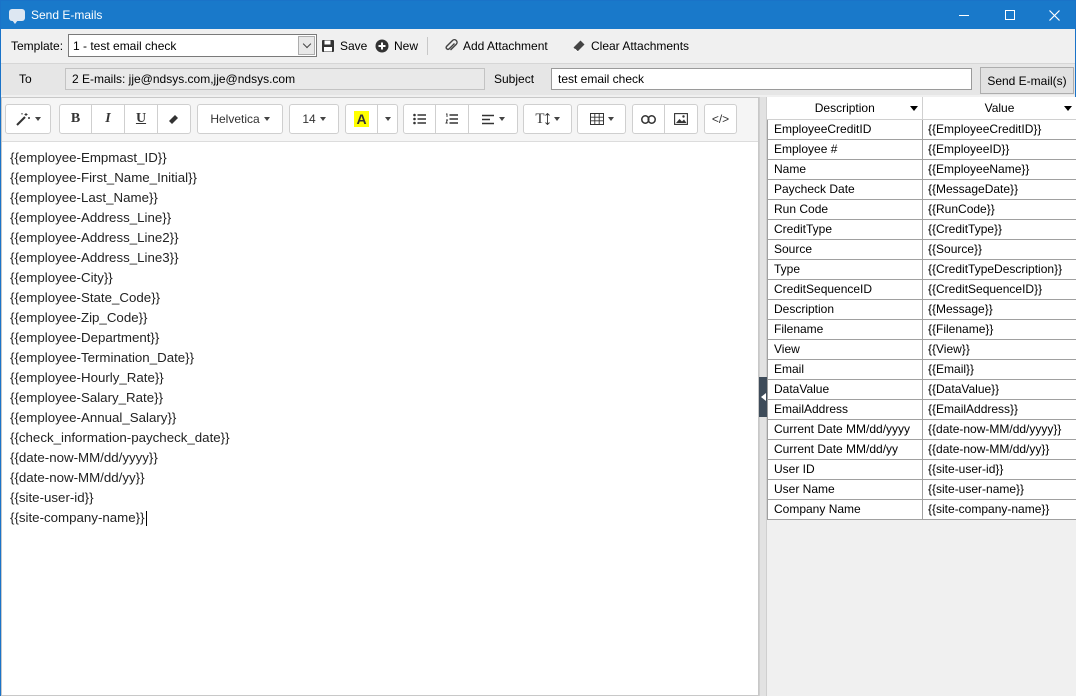 The image size is (1076, 696). Describe the element at coordinates (999, 209) in the screenshot. I see `value-cell: {{RunCode}}` at that location.